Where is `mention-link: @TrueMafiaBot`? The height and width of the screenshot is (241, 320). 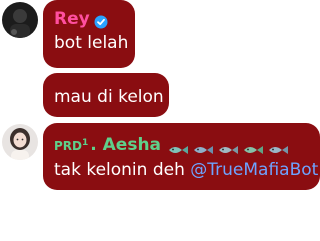 mention-link: @TrueMafiaBot is located at coordinates (254, 170).